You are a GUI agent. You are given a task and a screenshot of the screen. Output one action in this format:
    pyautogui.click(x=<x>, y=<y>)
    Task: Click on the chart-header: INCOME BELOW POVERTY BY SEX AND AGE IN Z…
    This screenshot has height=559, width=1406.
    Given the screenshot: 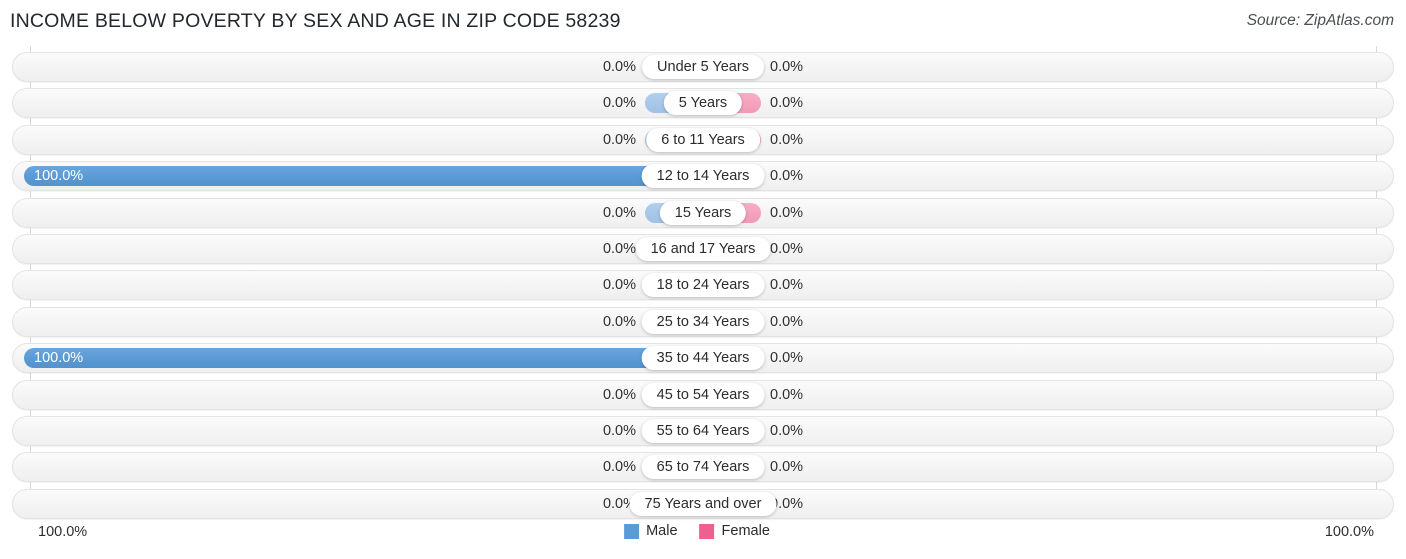 What is the action you would take?
    pyautogui.click(x=703, y=22)
    